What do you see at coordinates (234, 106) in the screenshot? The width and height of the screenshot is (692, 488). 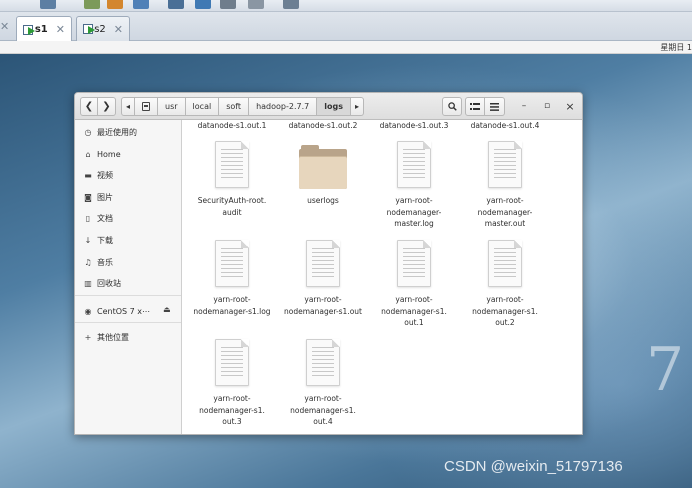 I see `path-segment-soft: soft` at bounding box center [234, 106].